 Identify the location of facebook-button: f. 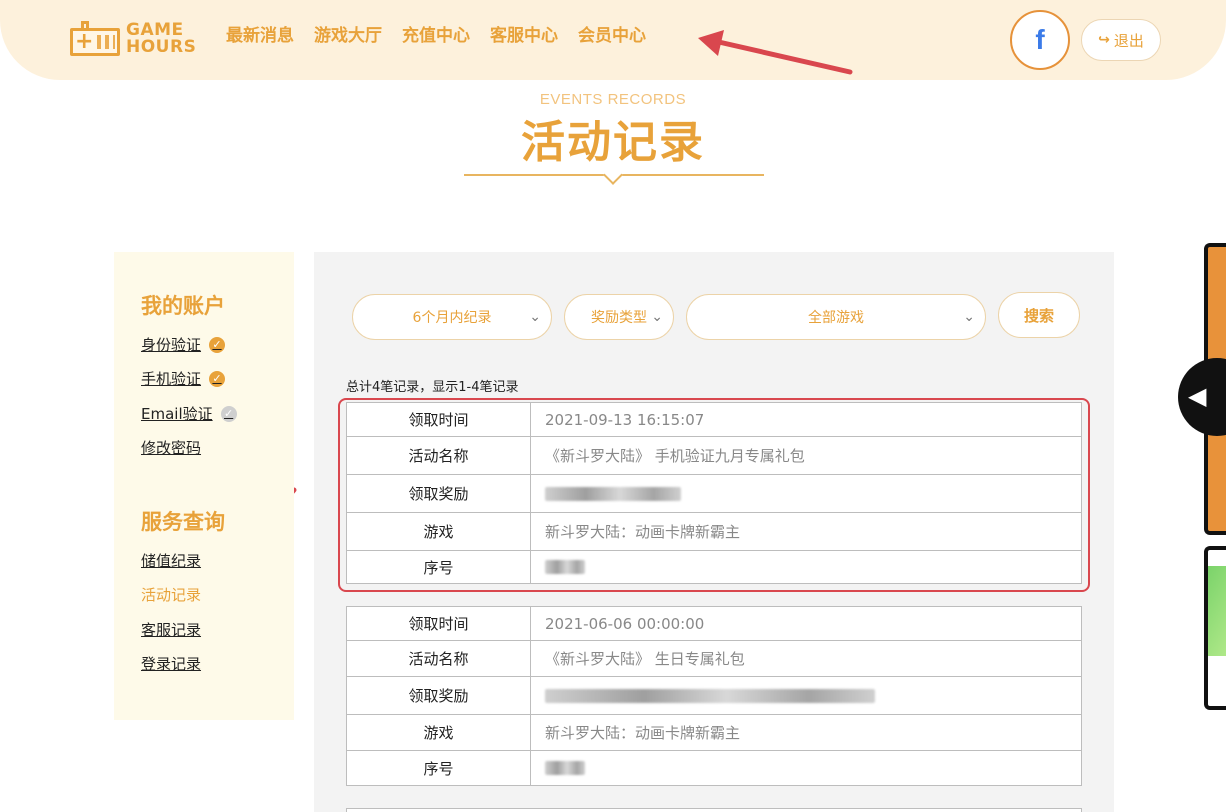
(1040, 40).